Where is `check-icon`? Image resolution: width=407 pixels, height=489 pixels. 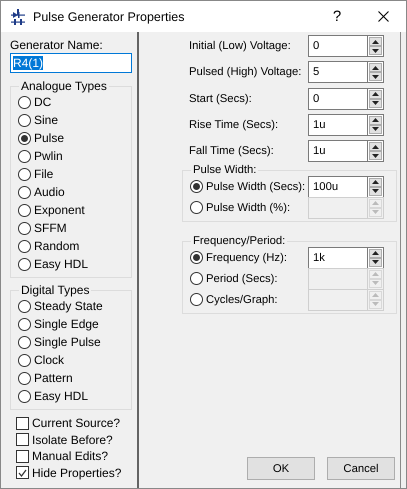 check-icon is located at coordinates (22, 472).